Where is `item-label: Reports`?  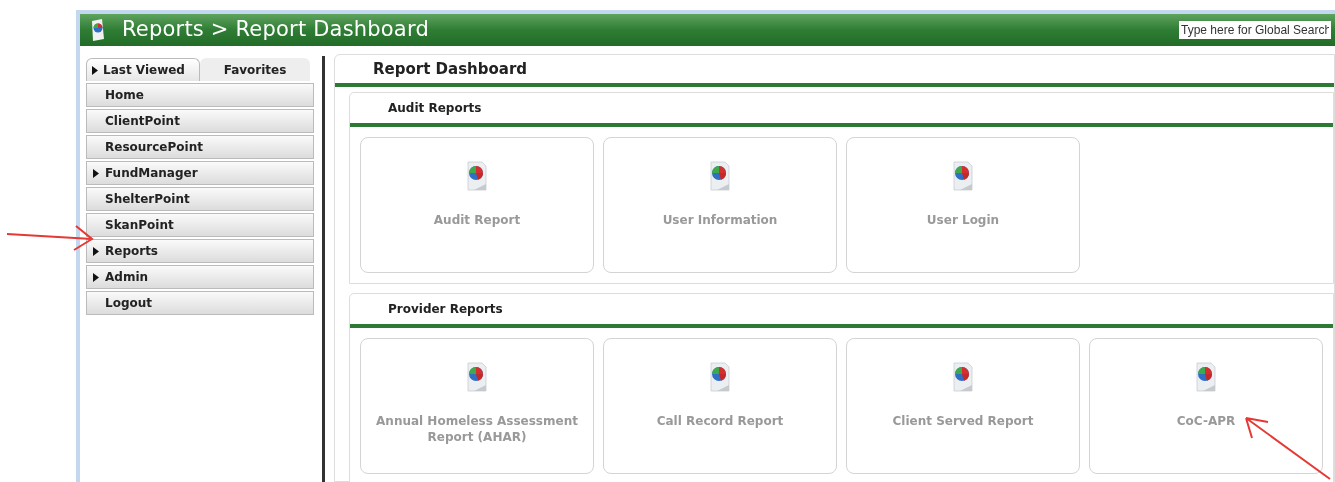 item-label: Reports is located at coordinates (131, 251).